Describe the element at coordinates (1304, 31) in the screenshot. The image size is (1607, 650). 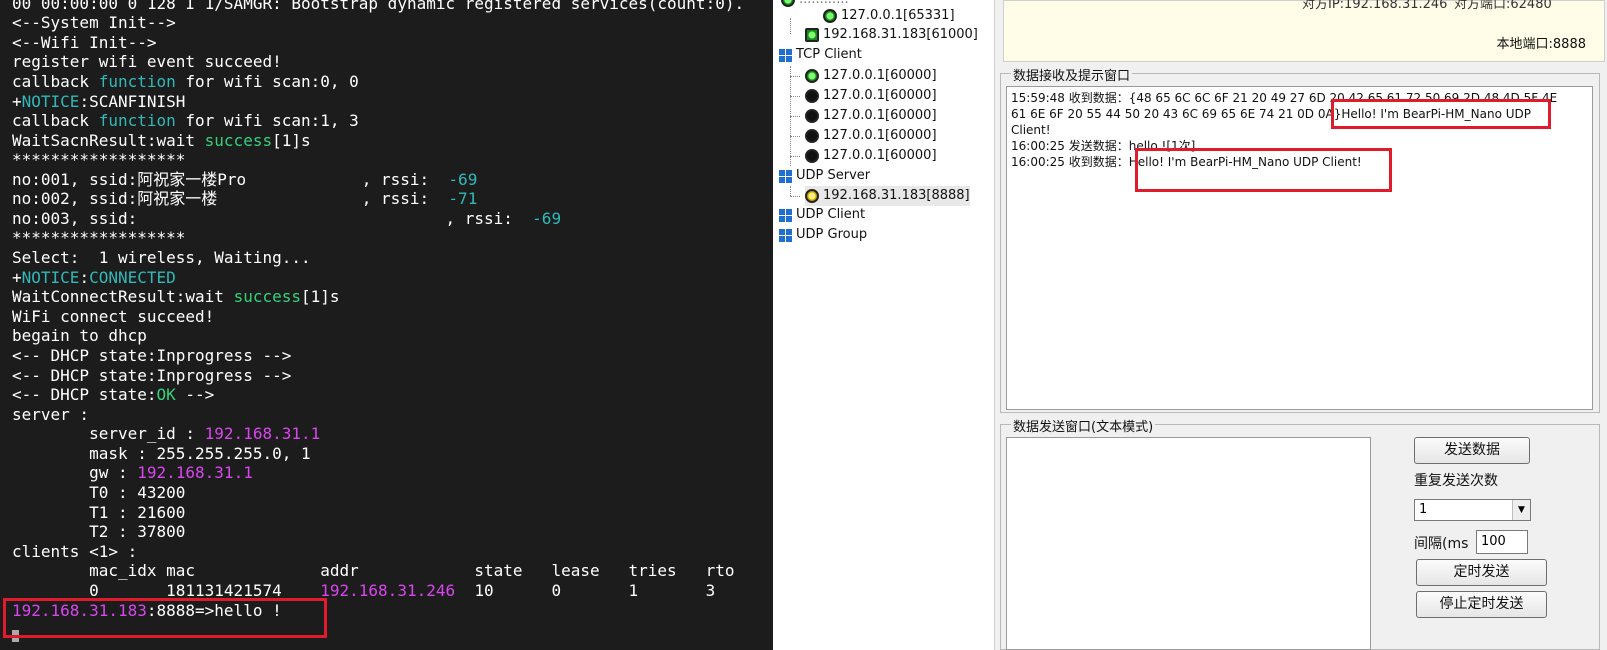
I see `connection-info-box: 对方IP:192.168.31.246 对方端口:62480 本地端口:8888` at that location.